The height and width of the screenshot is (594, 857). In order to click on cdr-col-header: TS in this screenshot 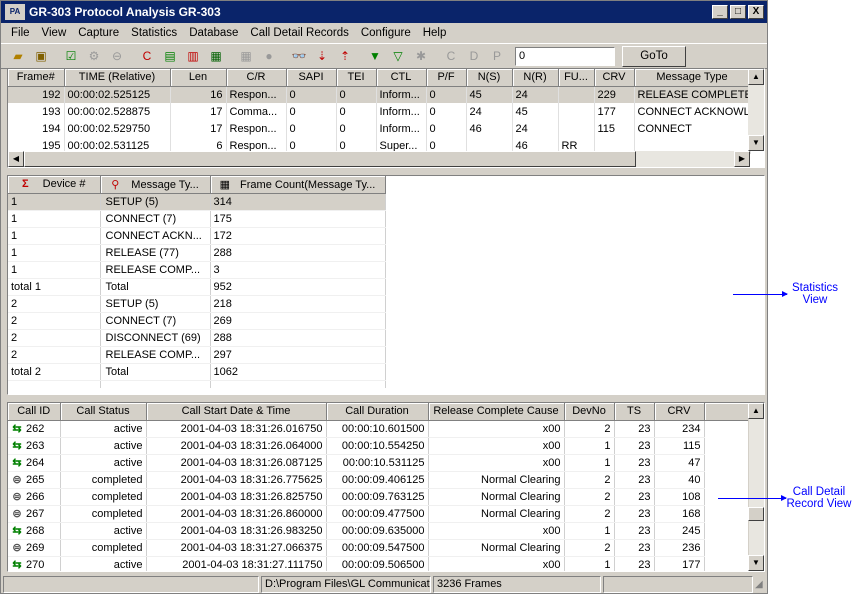, I will do `click(634, 412)`.